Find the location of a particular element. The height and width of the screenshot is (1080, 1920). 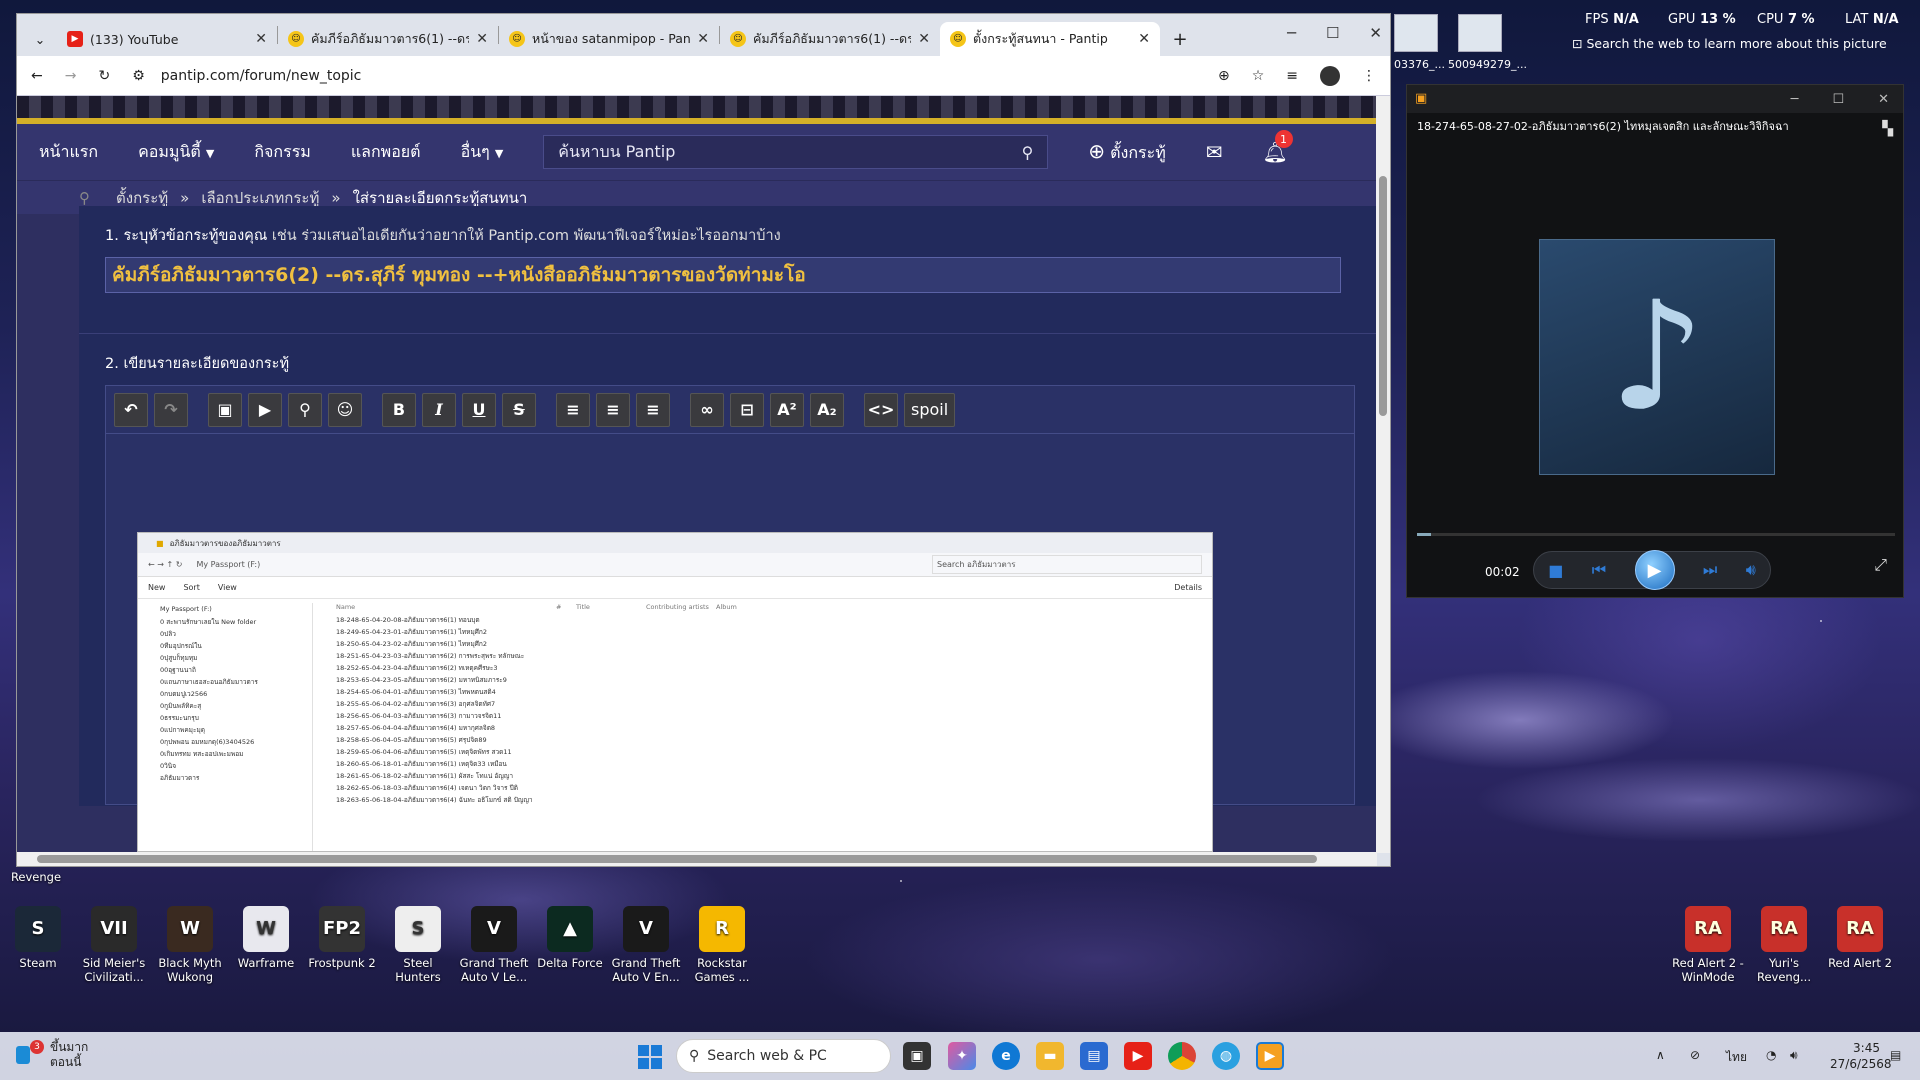

play-button: ▶ is located at coordinates (1654, 570).